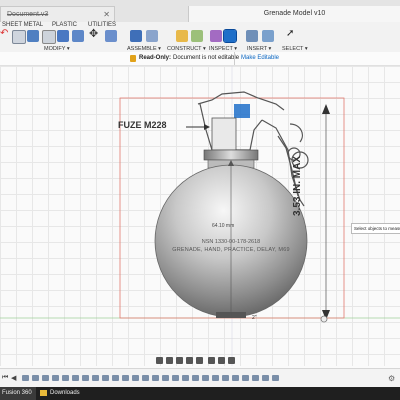 This screenshot has width=400, height=400. Describe the element at coordinates (231, 360) in the screenshot. I see `viewports-icon` at that location.